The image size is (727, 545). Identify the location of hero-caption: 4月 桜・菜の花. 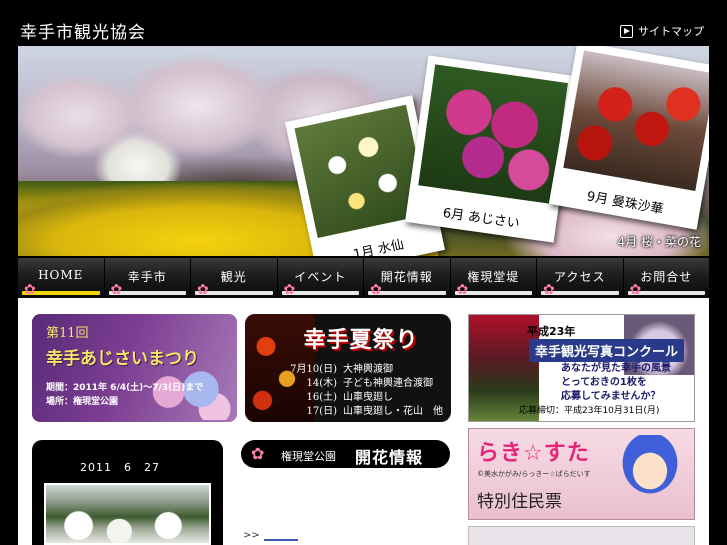
(659, 242).